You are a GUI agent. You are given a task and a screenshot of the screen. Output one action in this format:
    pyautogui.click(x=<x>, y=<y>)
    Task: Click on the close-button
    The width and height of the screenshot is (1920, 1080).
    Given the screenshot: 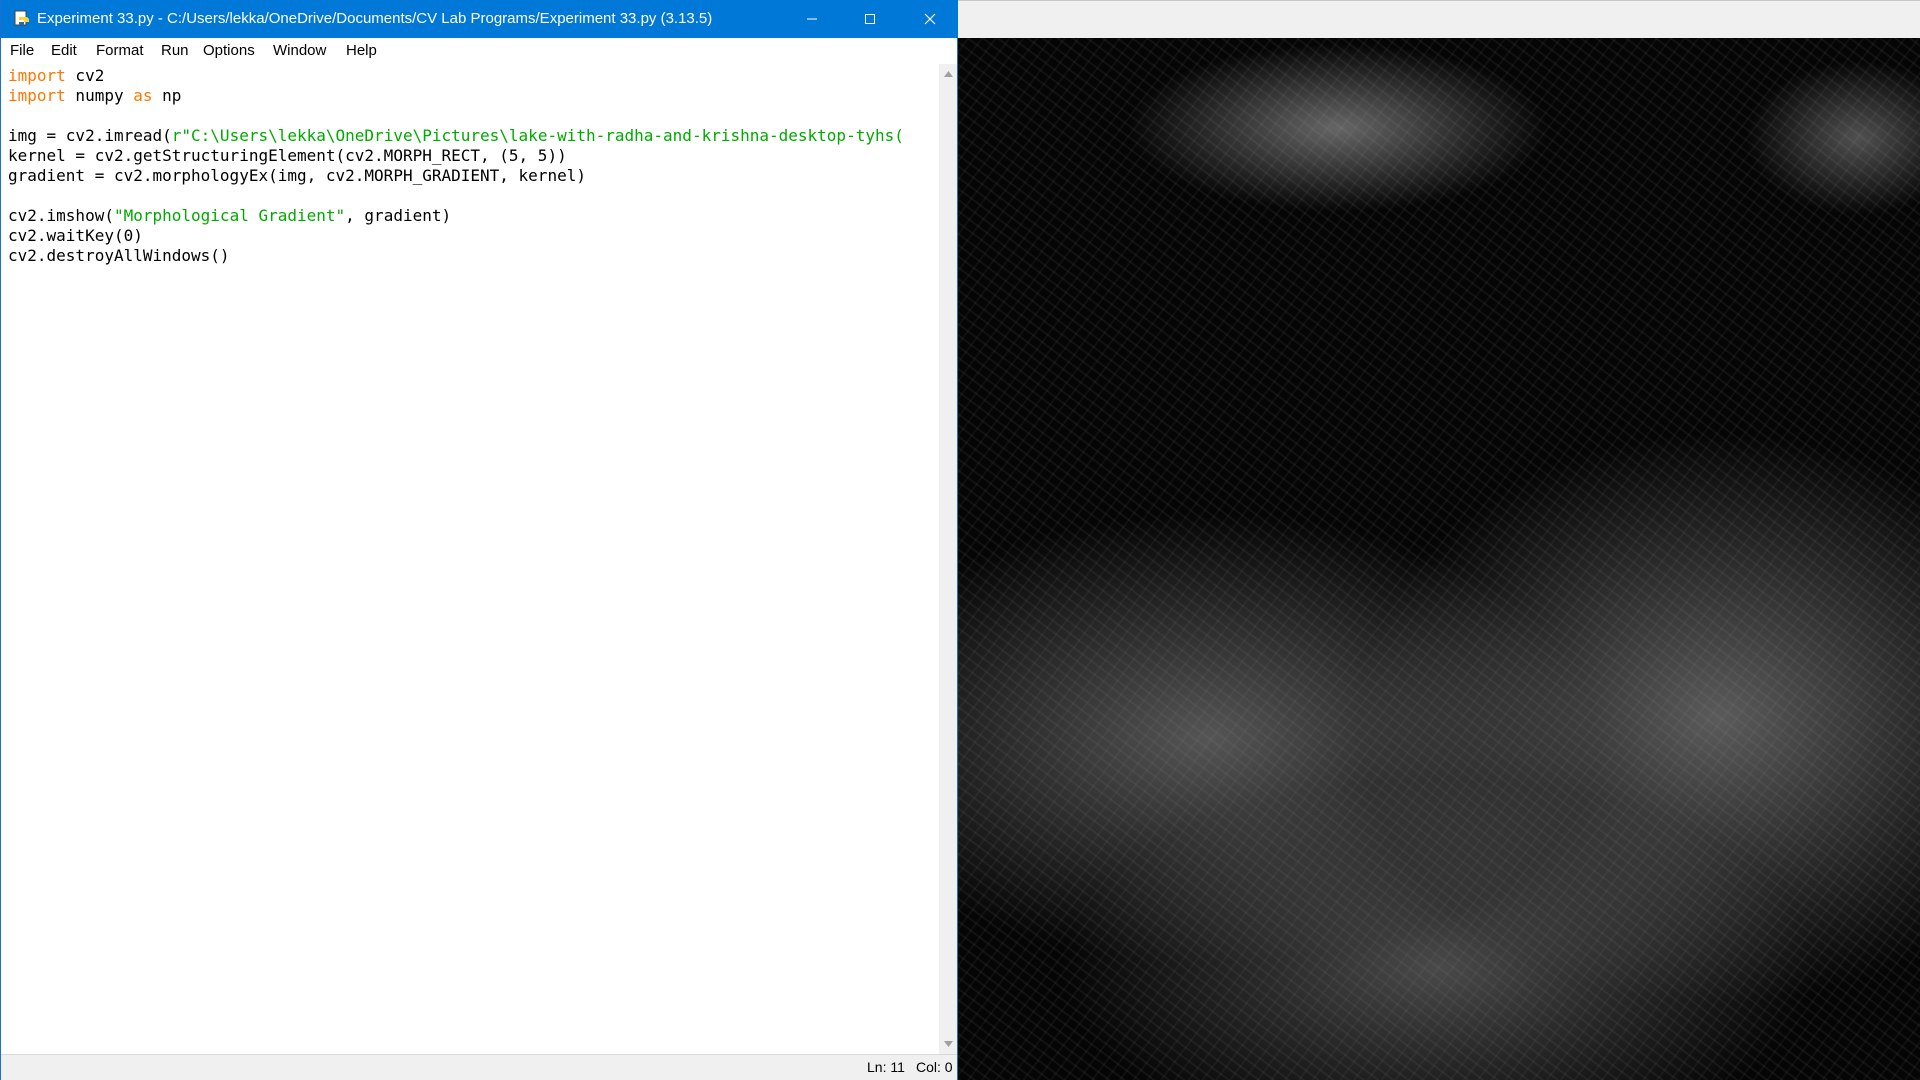 What is the action you would take?
    pyautogui.click(x=930, y=19)
    